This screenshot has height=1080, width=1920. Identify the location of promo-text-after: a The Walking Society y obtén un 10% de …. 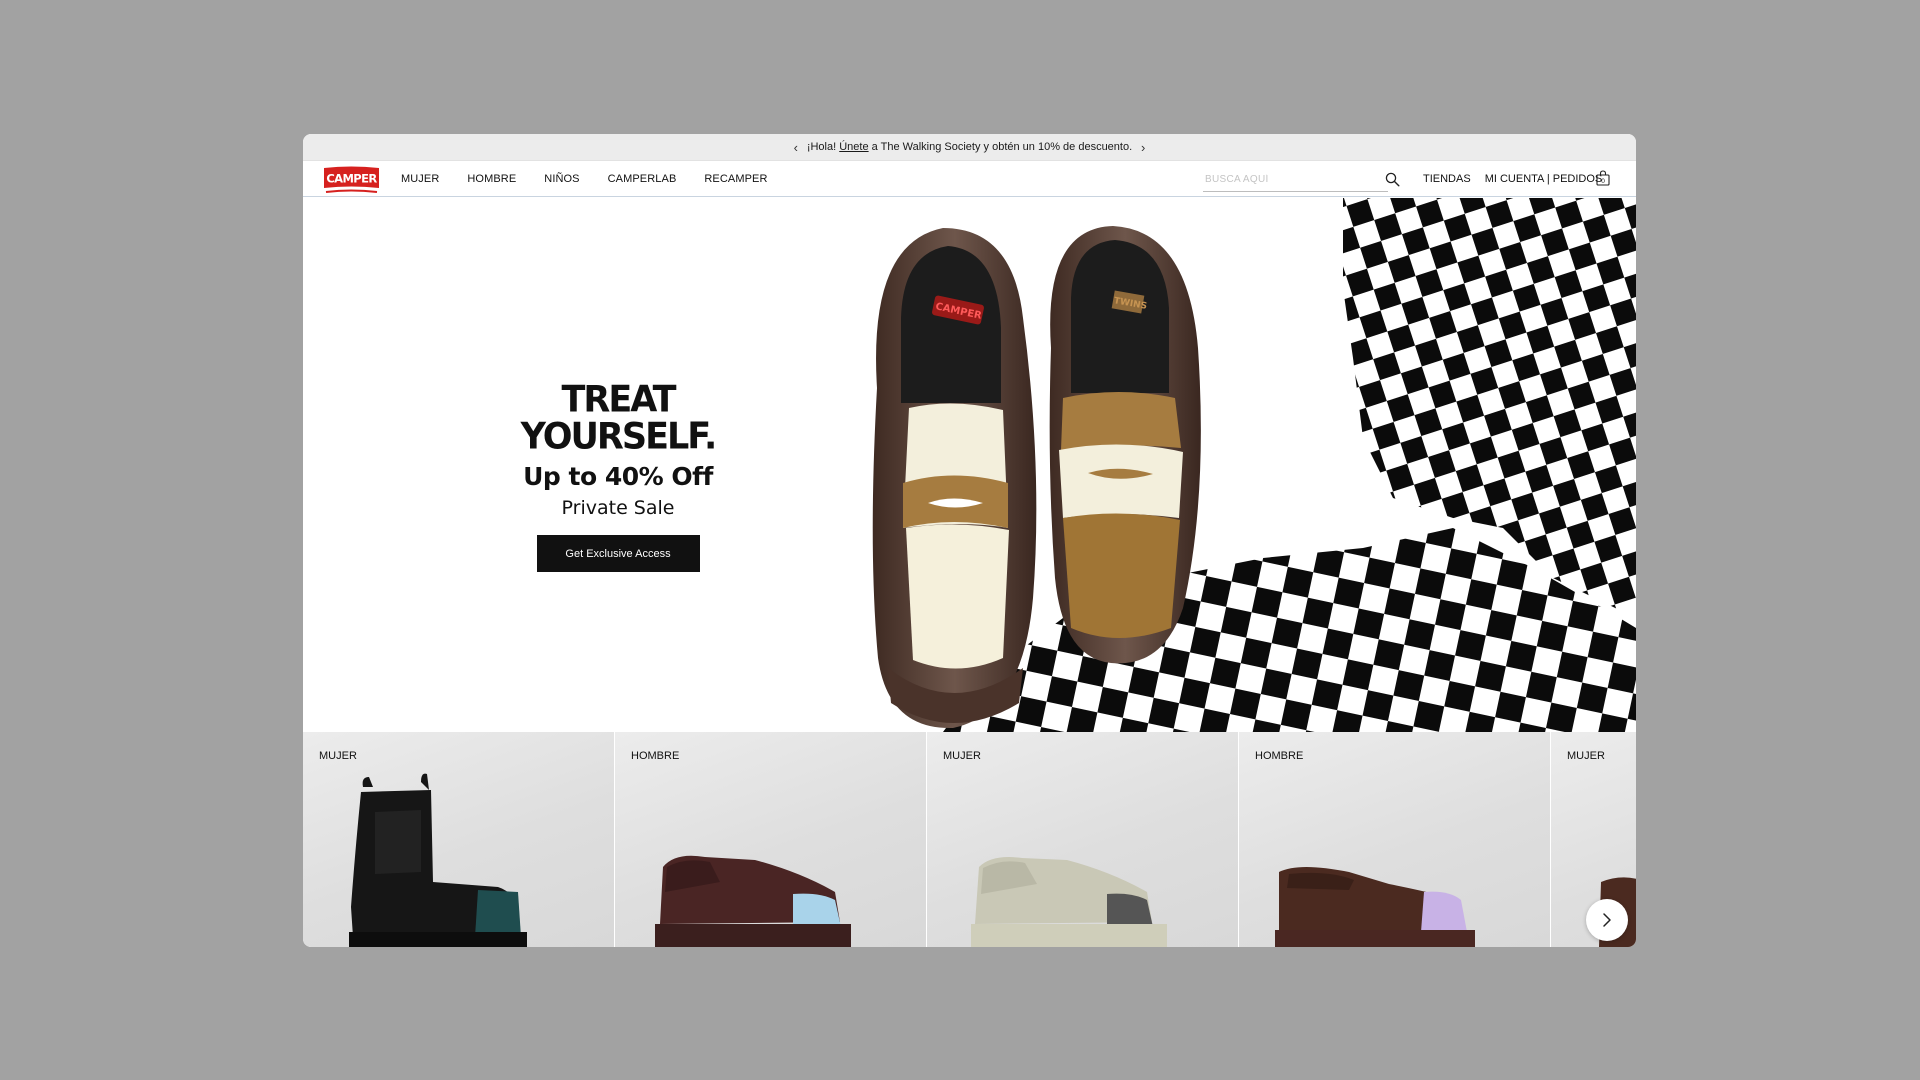
(1000, 147).